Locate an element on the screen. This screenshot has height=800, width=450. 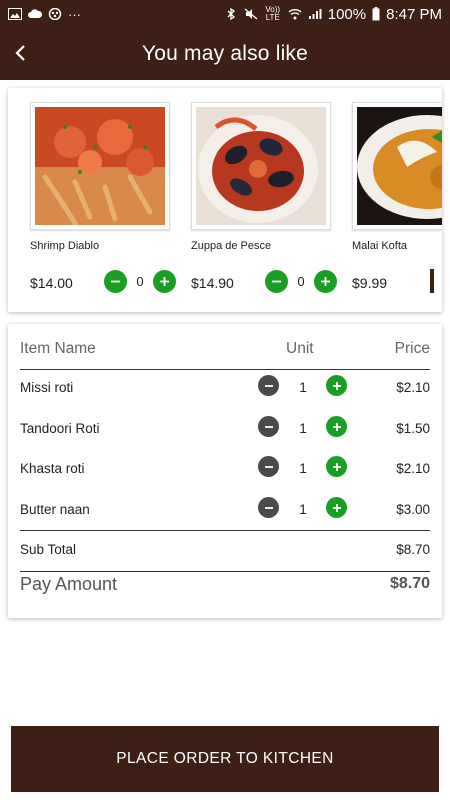
food-image-pasta is located at coordinates (100, 166).